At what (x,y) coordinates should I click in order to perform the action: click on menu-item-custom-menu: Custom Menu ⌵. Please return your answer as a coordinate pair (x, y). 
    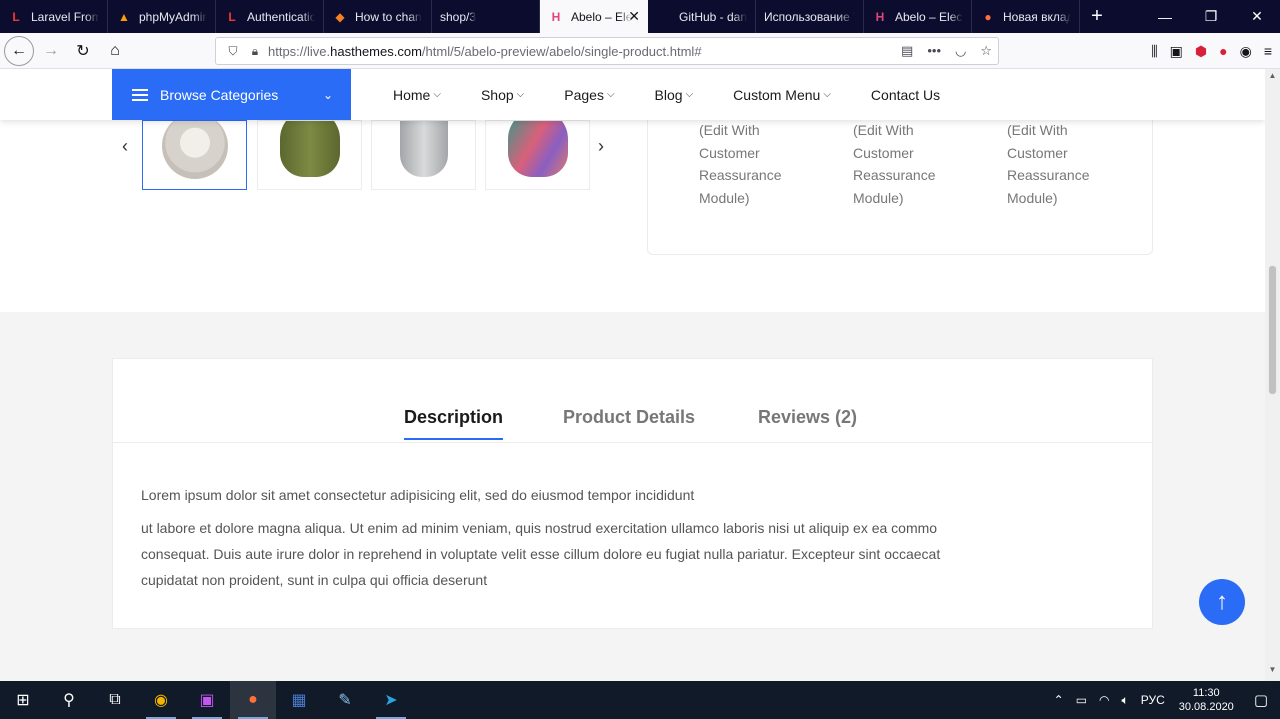
    Looking at the image, I should click on (782, 95).